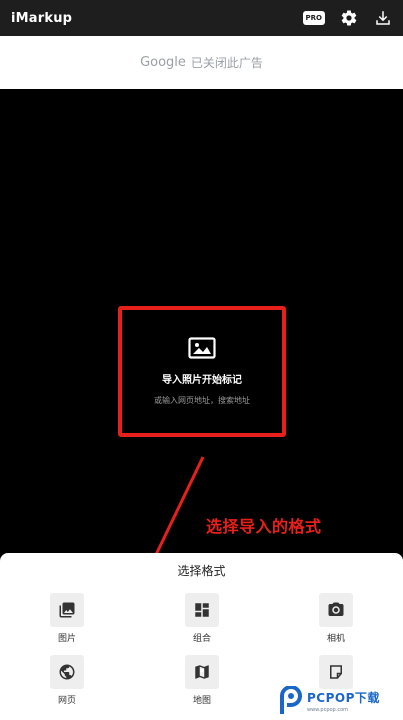 This screenshot has width=403, height=720. I want to click on format-web: 网页, so click(67, 680).